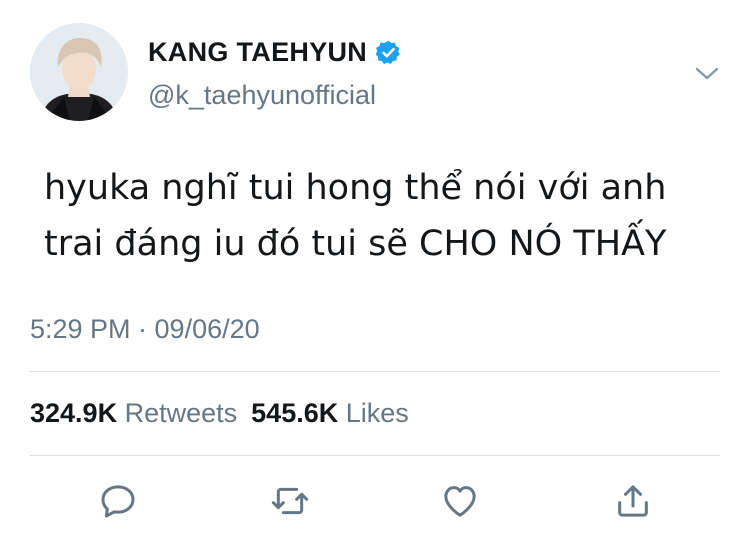  I want to click on likes-count: 545.6K, so click(295, 413).